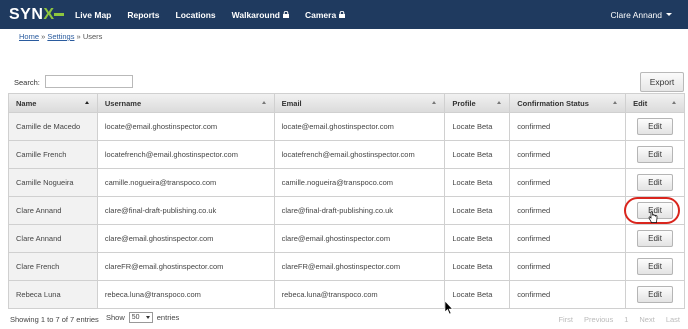 This screenshot has height=329, width=688. I want to click on export-button: Export, so click(662, 82).